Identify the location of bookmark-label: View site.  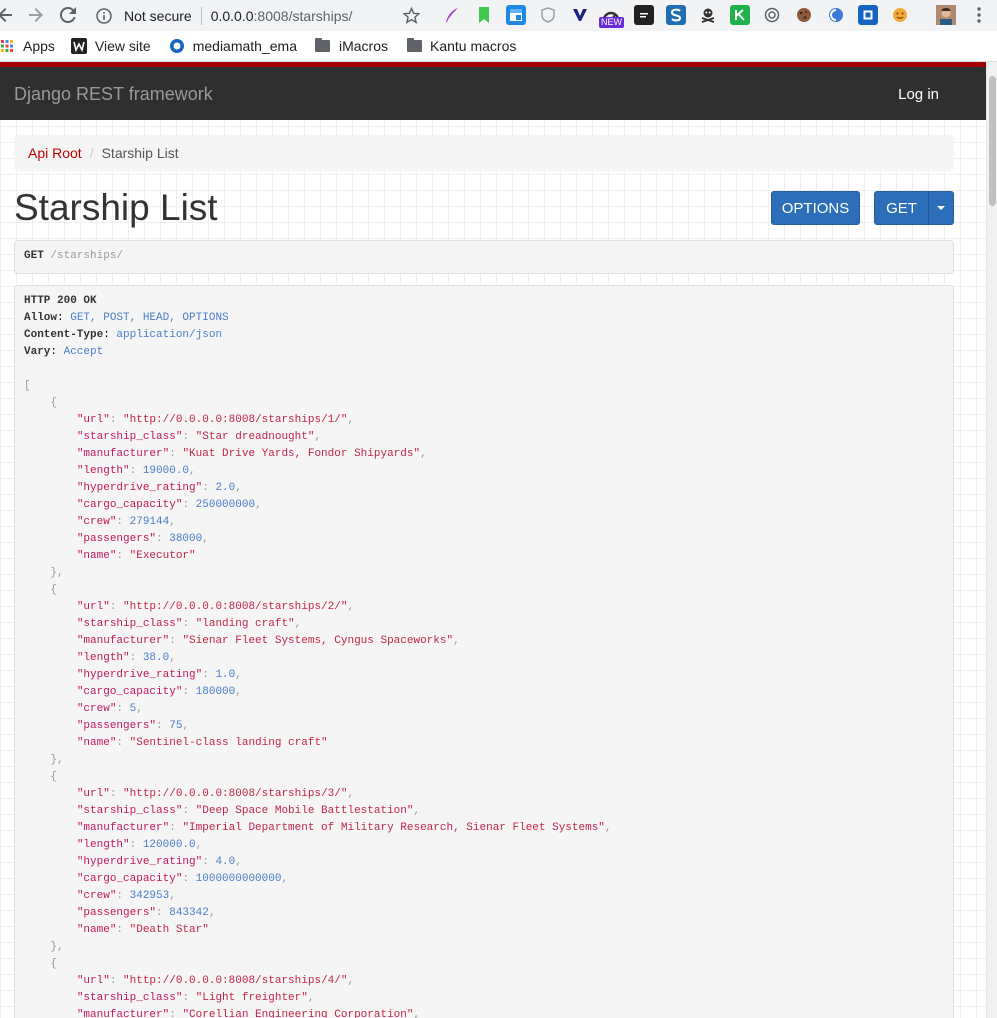
(122, 46).